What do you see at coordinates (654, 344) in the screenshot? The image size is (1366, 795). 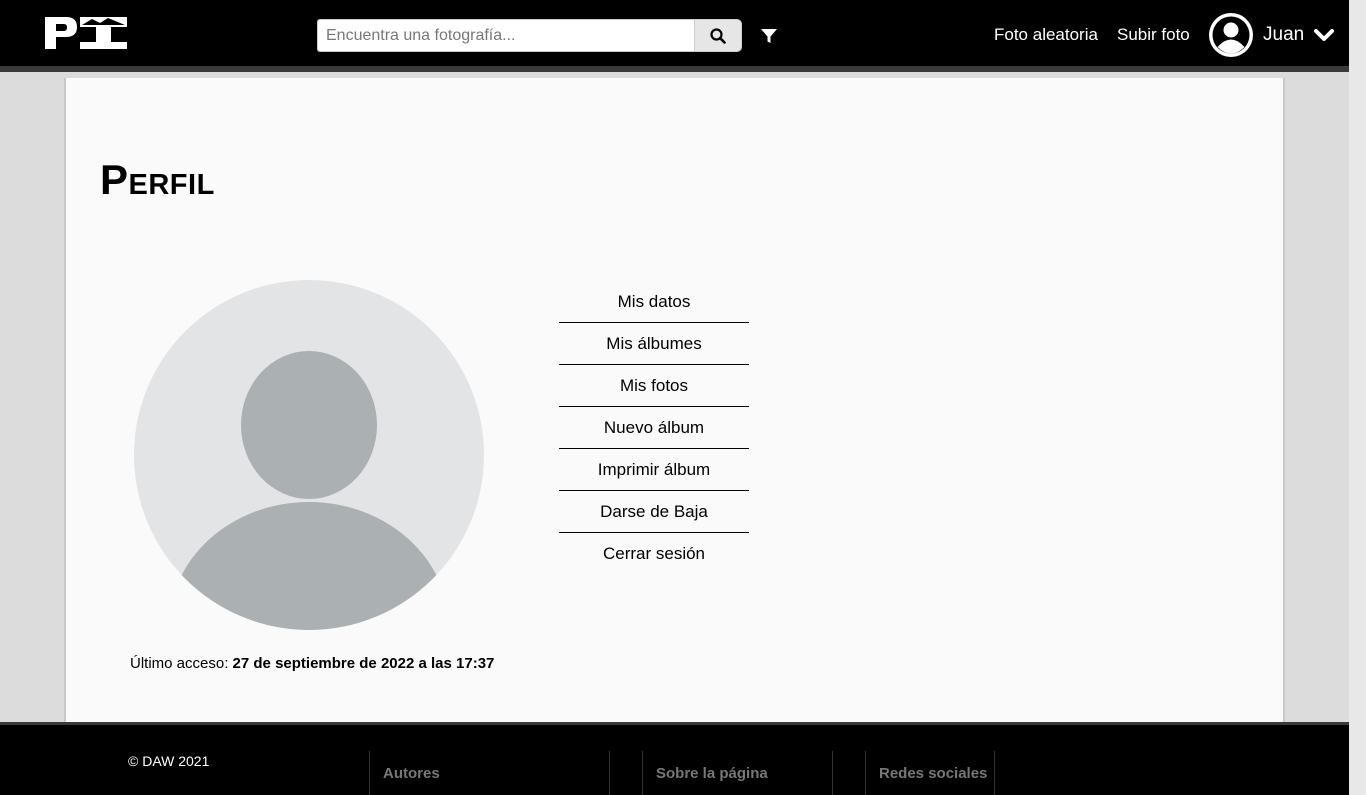 I see `menu-item-mis-albumes: Mis álbumes` at bounding box center [654, 344].